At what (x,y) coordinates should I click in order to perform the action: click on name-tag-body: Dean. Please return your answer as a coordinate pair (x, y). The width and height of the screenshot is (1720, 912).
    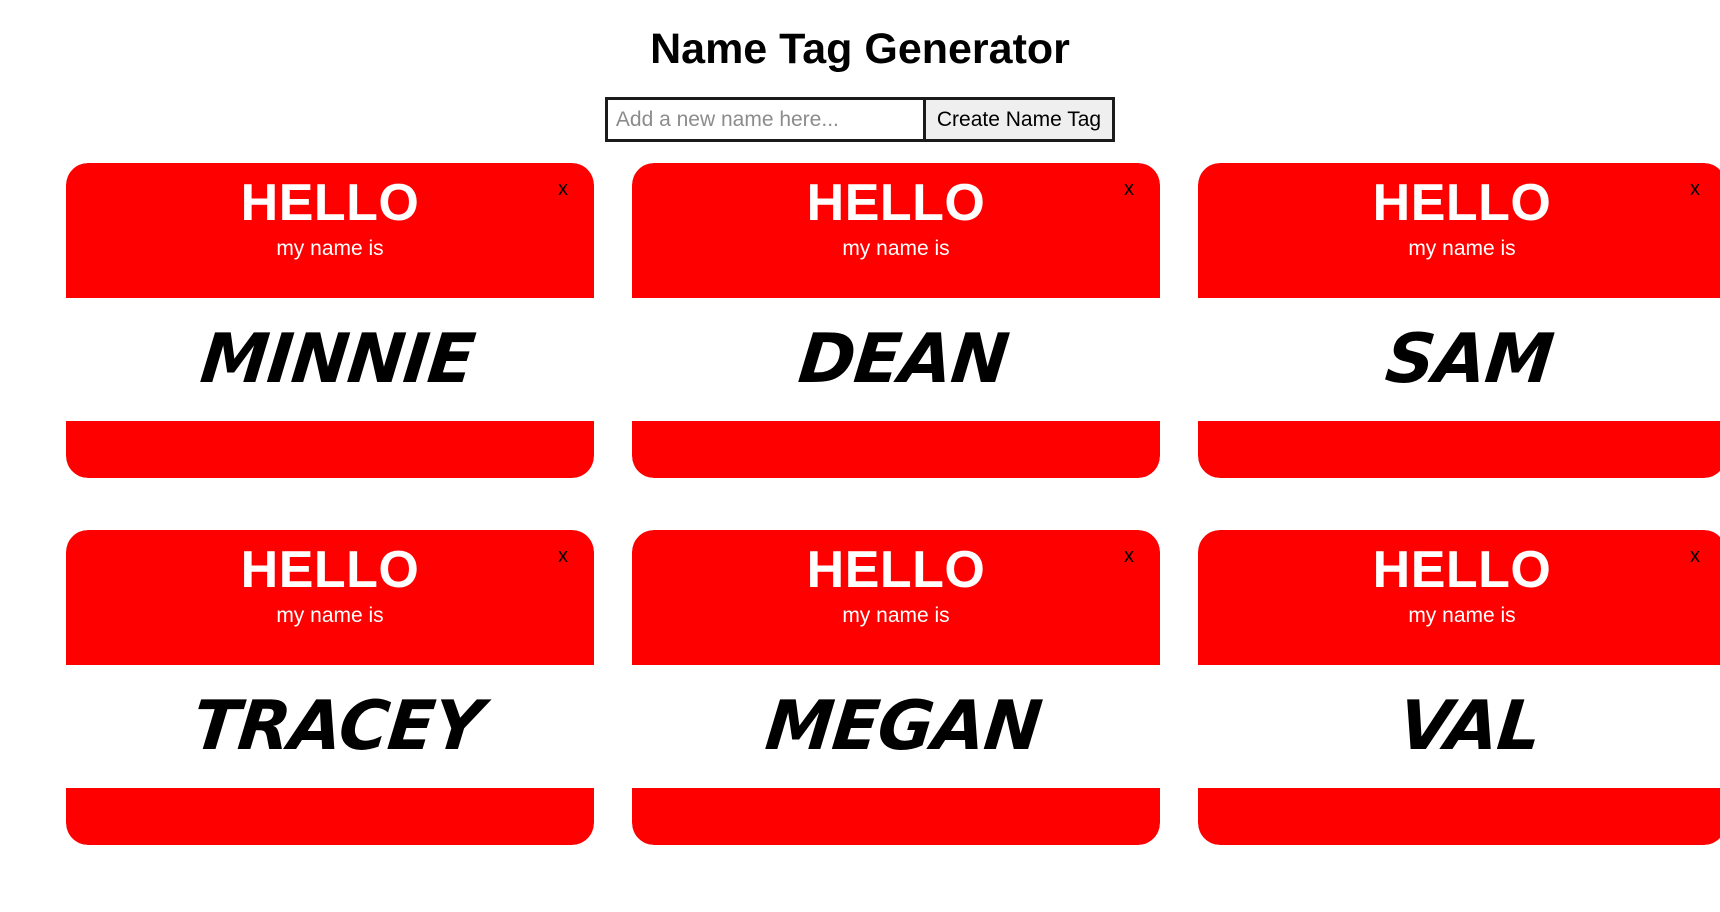
    Looking at the image, I should click on (896, 360).